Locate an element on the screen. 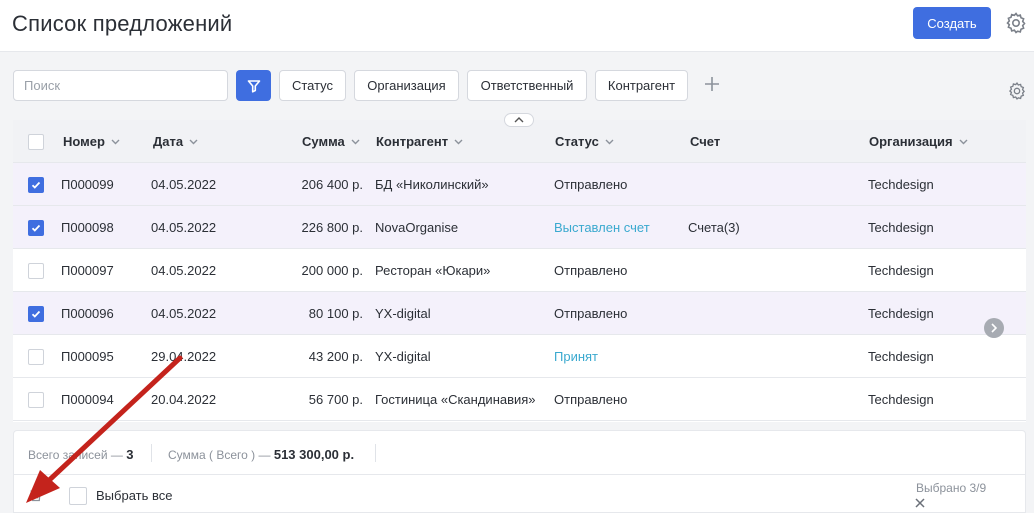 Image resolution: width=1034 pixels, height=513 pixels. bulk-action-bar: Выбрать все Выбрано 3/9 is located at coordinates (519, 494).